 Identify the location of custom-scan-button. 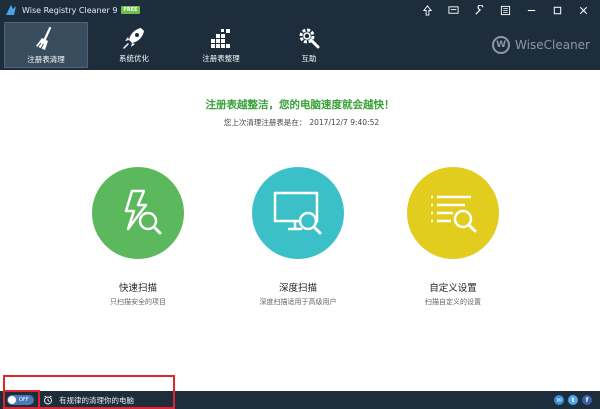
(453, 213).